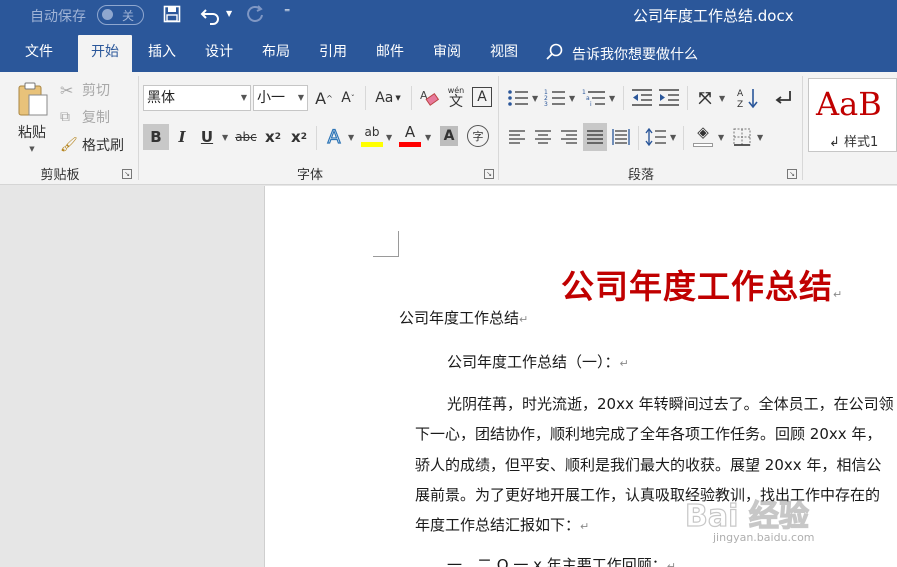  Describe the element at coordinates (518, 98) in the screenshot. I see `bullets-button` at that location.